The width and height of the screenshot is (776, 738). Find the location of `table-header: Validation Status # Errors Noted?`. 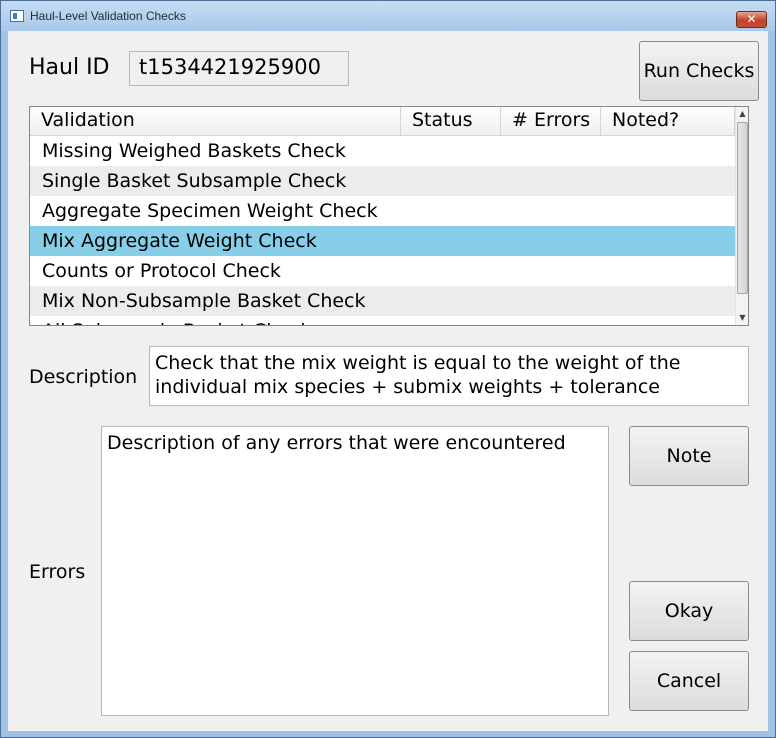

table-header: Validation Status # Errors Noted? is located at coordinates (382, 121).